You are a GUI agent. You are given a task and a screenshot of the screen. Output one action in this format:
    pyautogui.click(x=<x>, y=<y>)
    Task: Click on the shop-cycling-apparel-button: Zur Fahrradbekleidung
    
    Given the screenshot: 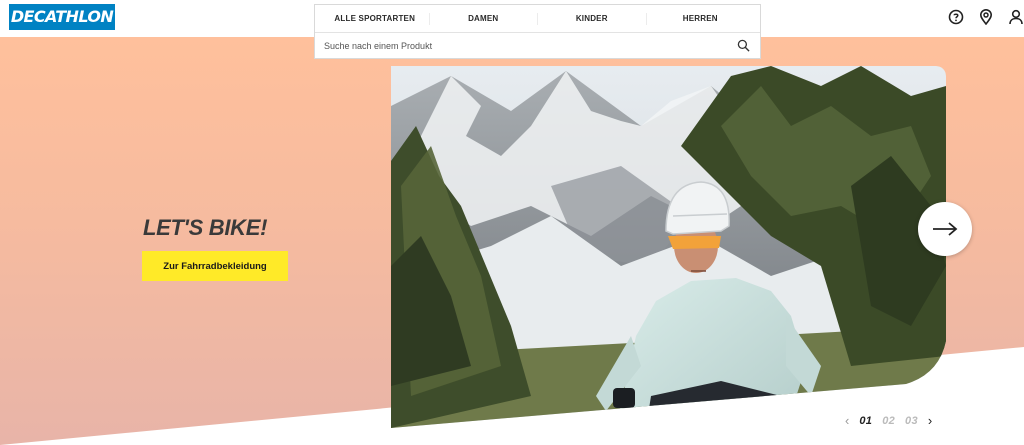 What is the action you would take?
    pyautogui.click(x=215, y=266)
    